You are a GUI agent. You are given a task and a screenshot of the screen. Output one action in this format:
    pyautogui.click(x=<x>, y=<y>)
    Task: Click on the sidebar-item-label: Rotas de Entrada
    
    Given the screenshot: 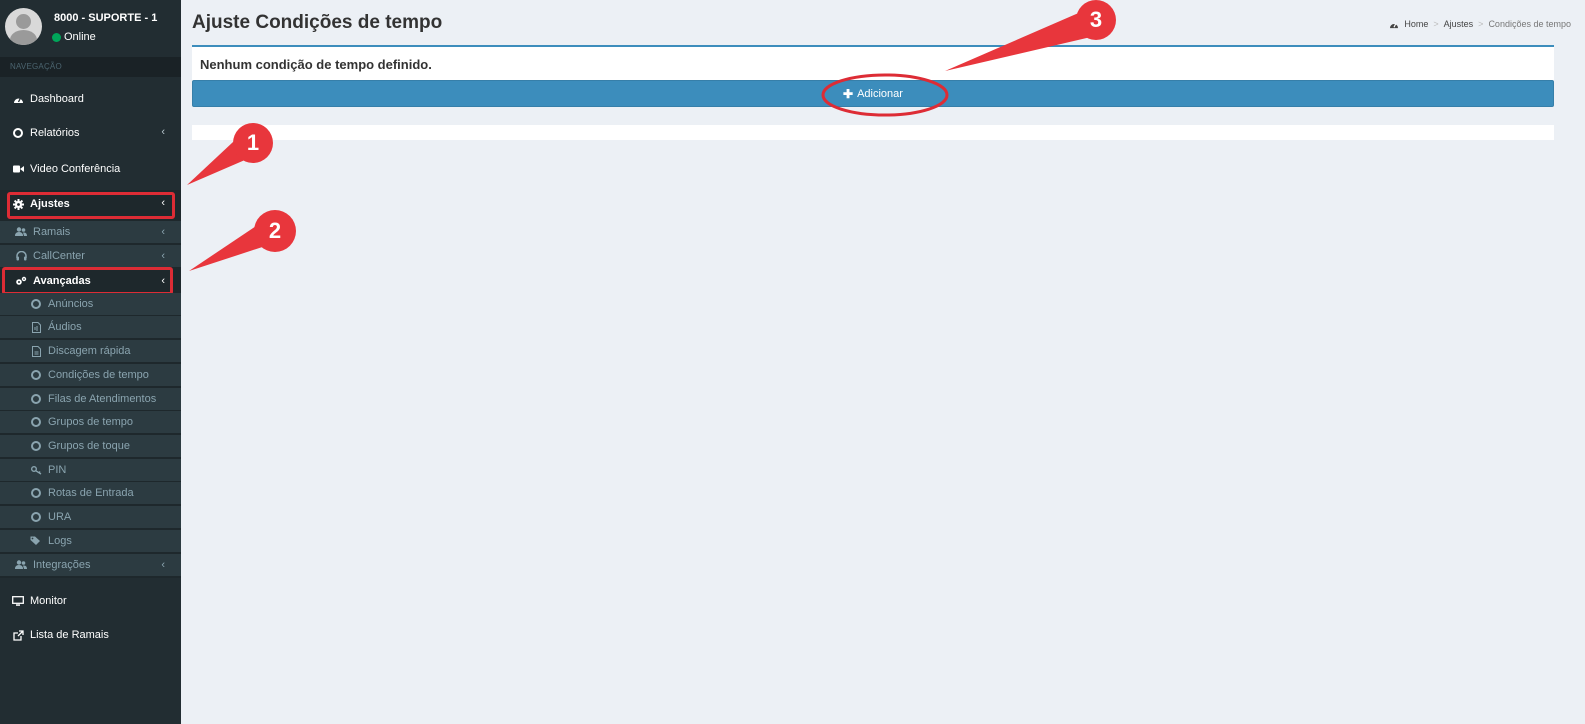 What is the action you would take?
    pyautogui.click(x=91, y=493)
    